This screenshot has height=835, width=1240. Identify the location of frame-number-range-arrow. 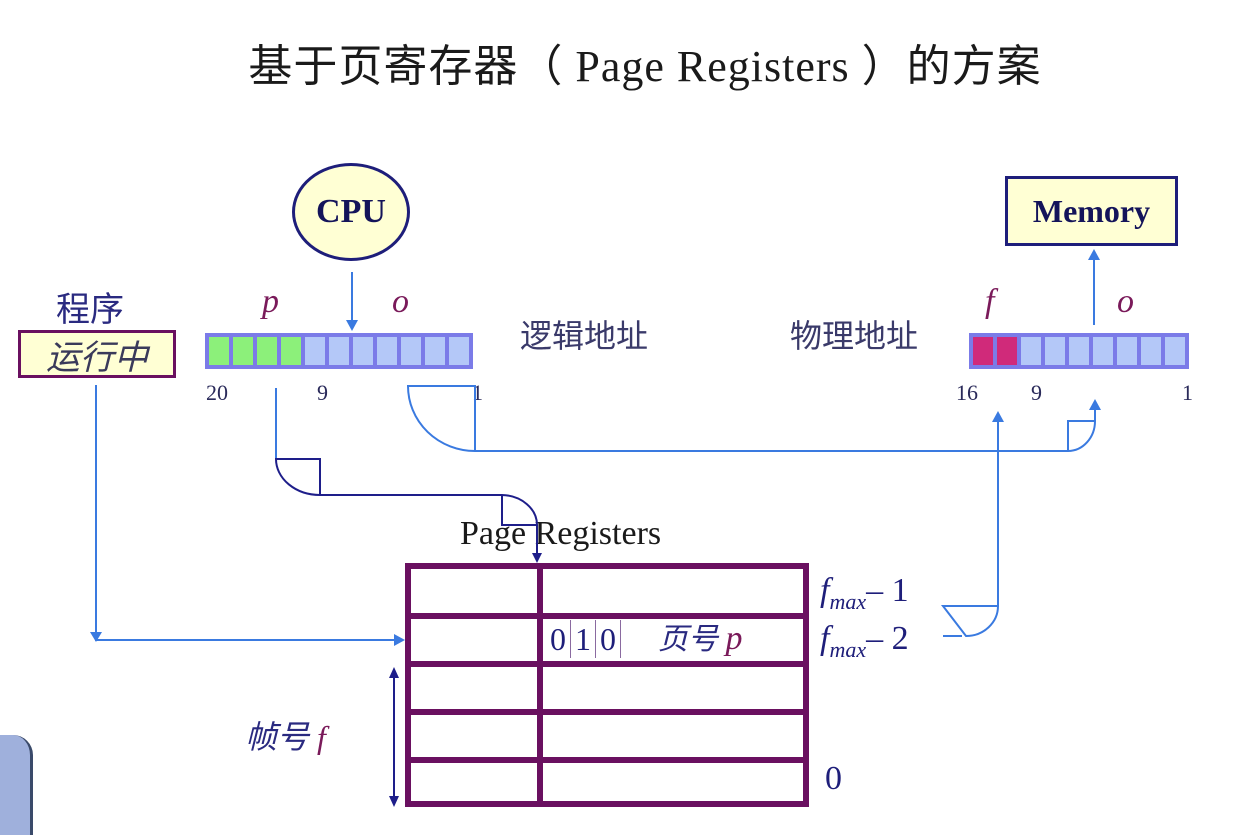
(394, 737).